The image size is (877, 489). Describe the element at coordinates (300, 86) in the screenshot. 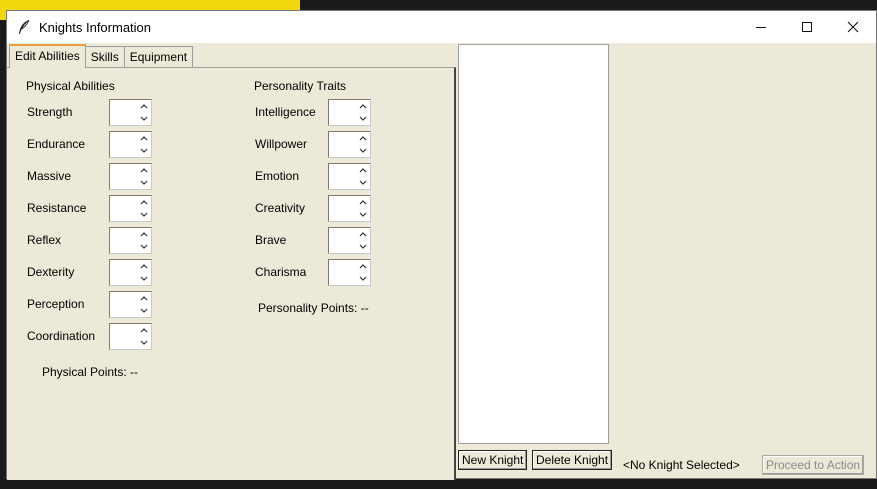

I see `personality-traits-title: Personality Traits` at that location.